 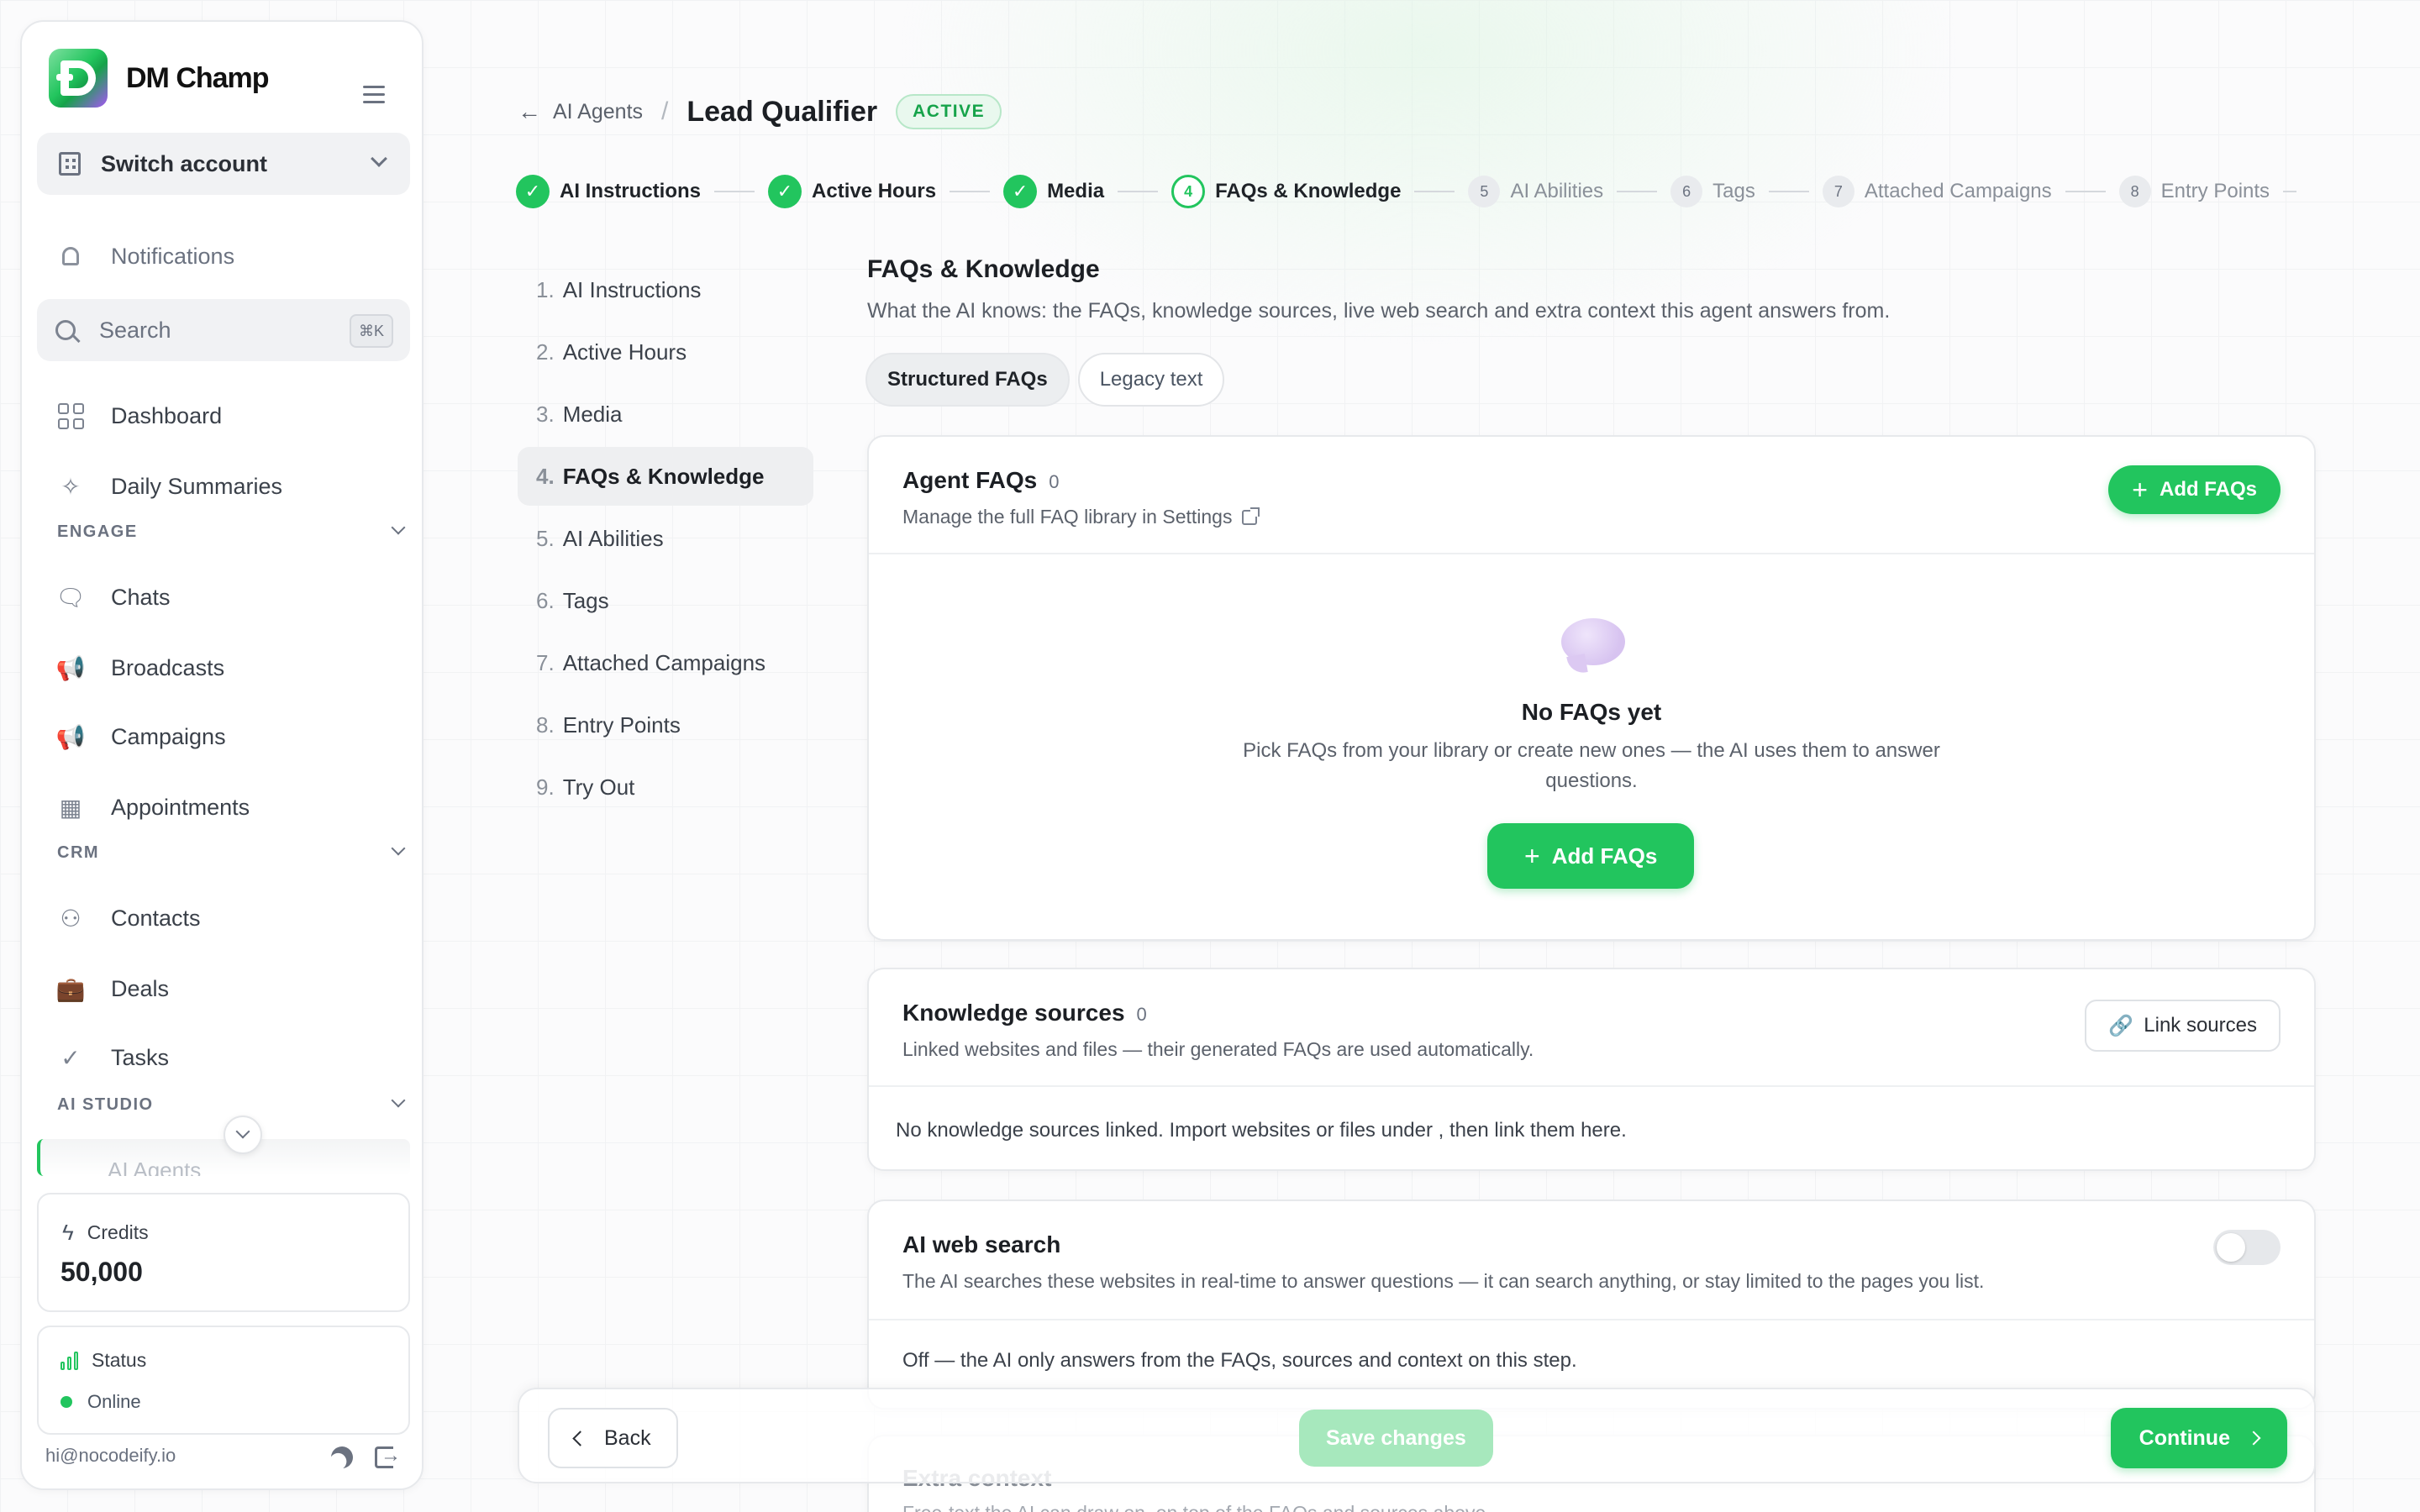 What do you see at coordinates (1535, 191) in the screenshot?
I see `step-ai-abilities: 5 AI Abilities` at bounding box center [1535, 191].